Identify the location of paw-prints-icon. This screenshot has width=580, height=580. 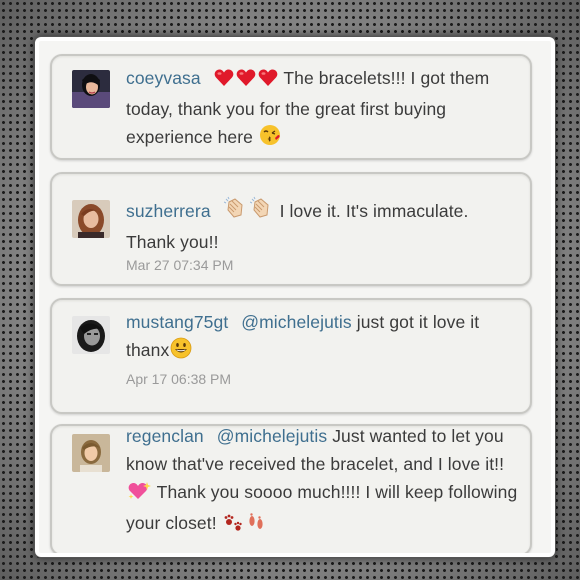
(234, 526).